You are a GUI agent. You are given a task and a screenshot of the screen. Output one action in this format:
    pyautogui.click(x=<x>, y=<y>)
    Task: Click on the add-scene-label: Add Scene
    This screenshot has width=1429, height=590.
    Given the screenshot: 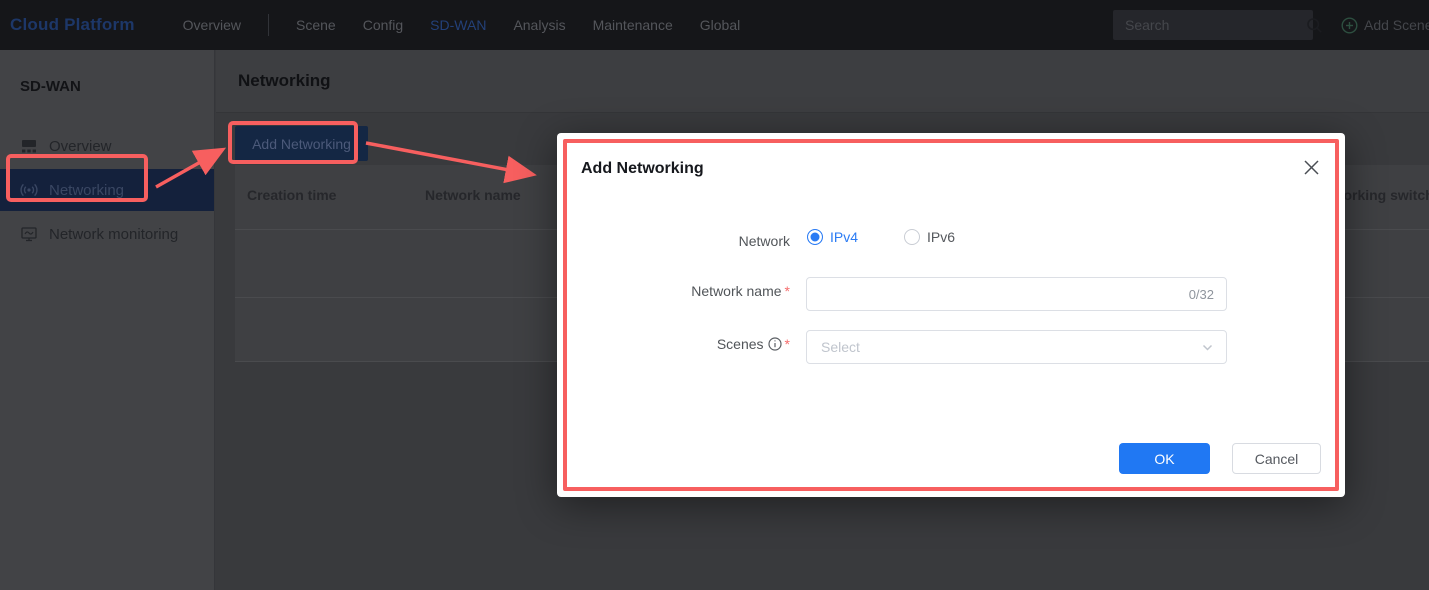 What is the action you would take?
    pyautogui.click(x=1396, y=25)
    